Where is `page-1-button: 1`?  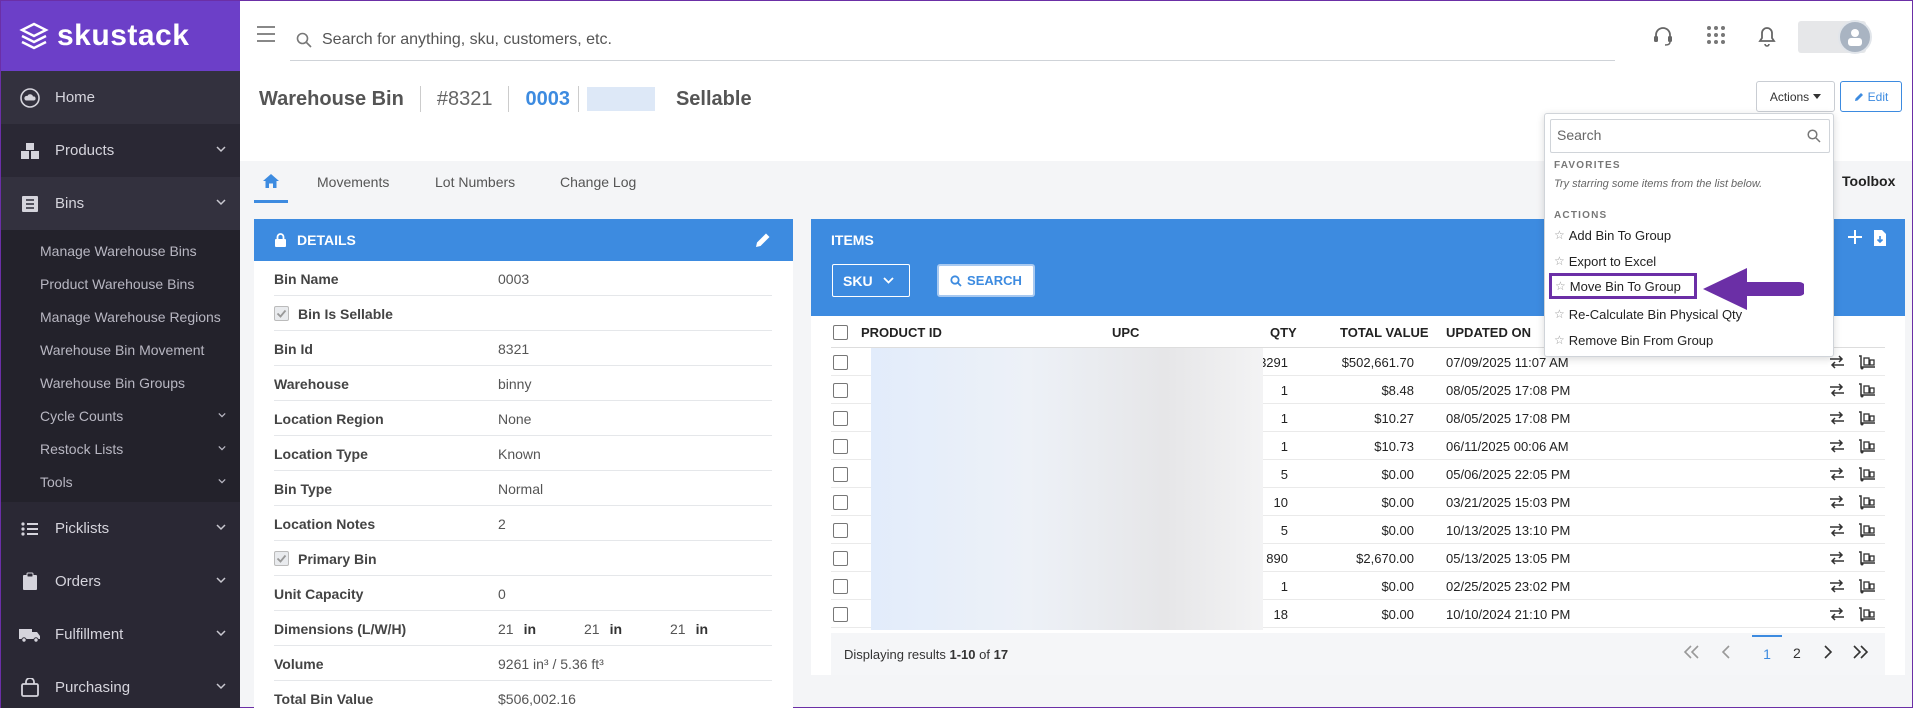
page-1-button: 1 is located at coordinates (1767, 650).